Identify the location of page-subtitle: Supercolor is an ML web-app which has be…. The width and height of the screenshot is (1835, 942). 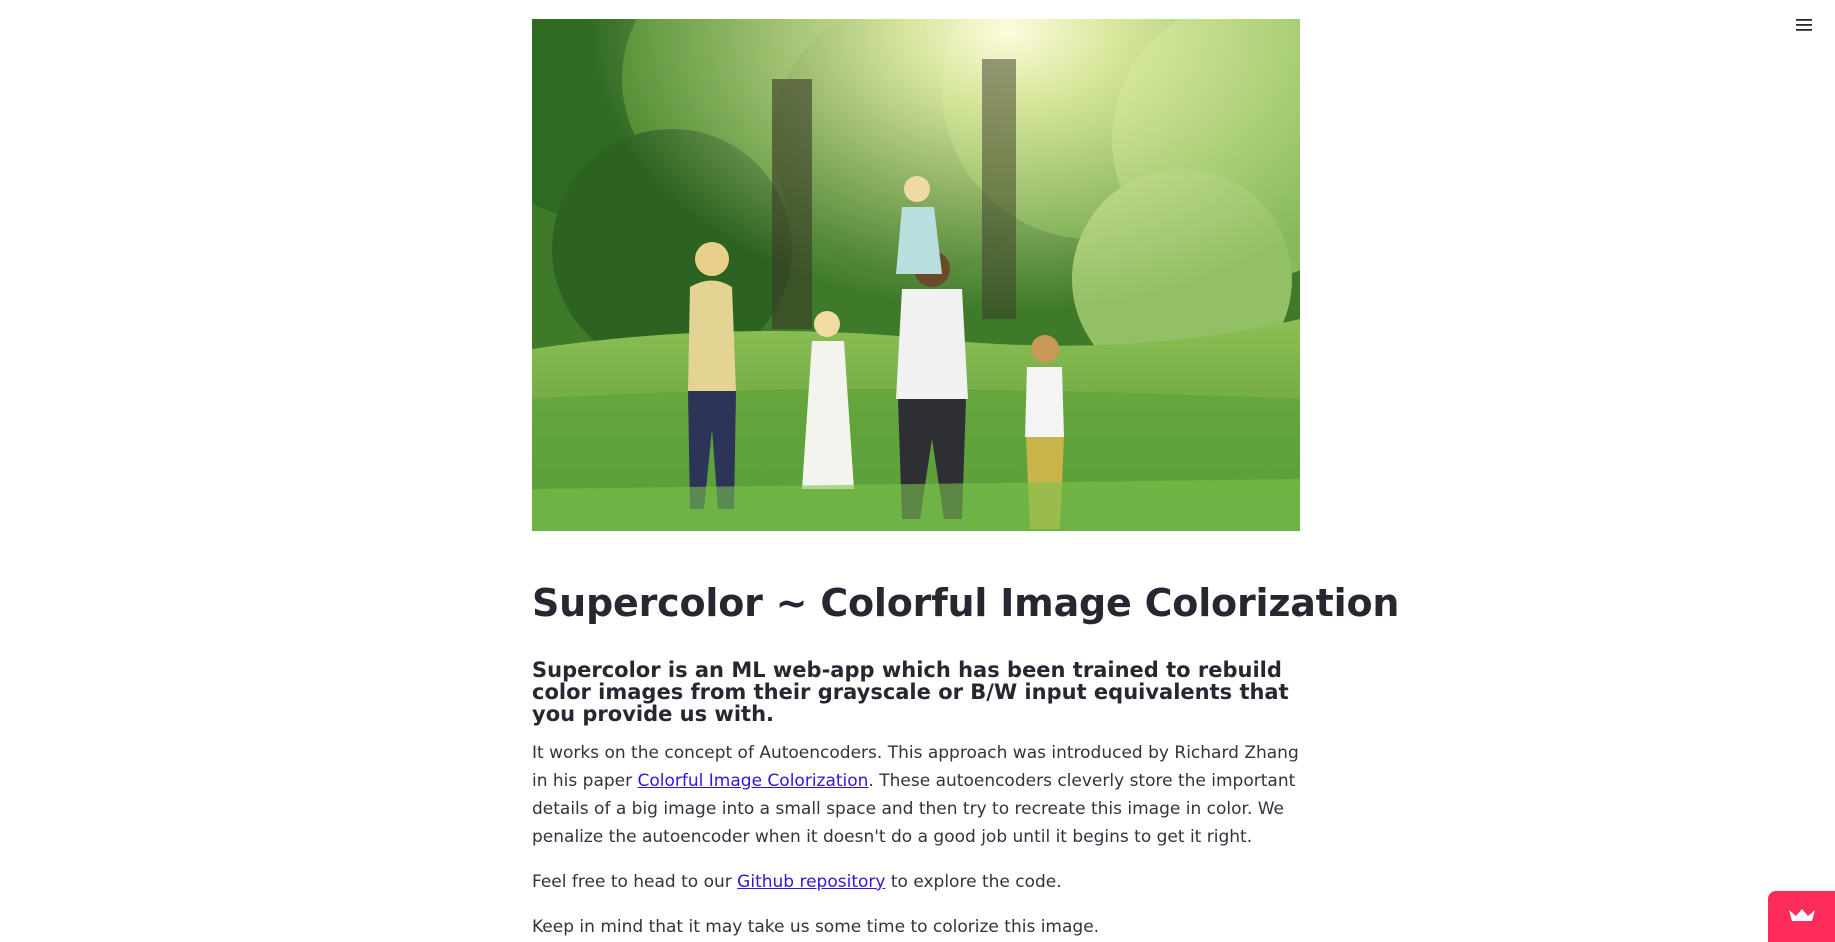
(910, 691).